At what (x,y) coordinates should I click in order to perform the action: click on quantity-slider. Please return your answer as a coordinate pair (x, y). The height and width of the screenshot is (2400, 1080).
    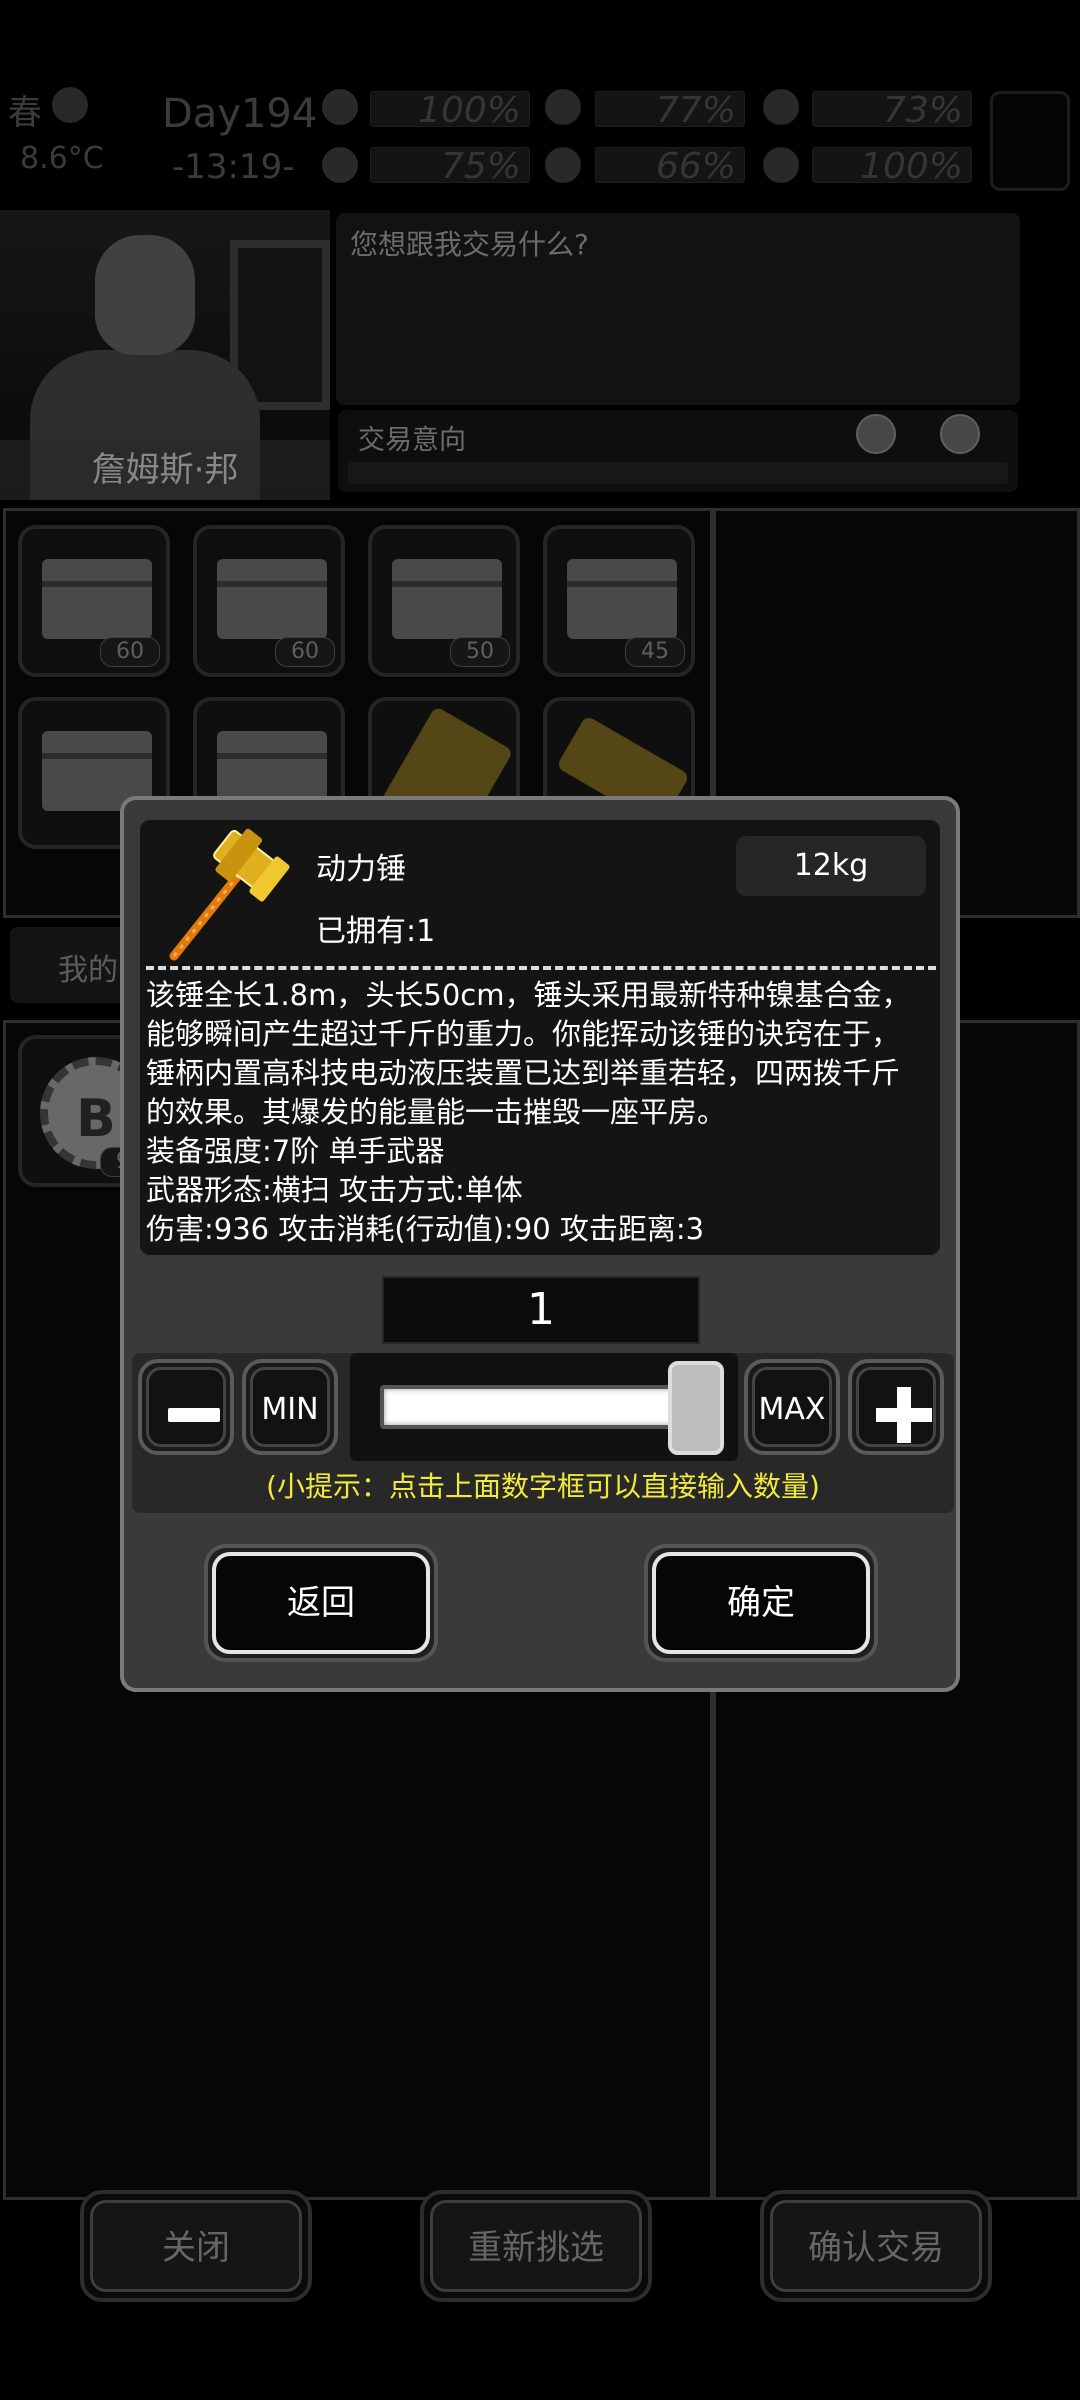
    Looking at the image, I should click on (544, 1407).